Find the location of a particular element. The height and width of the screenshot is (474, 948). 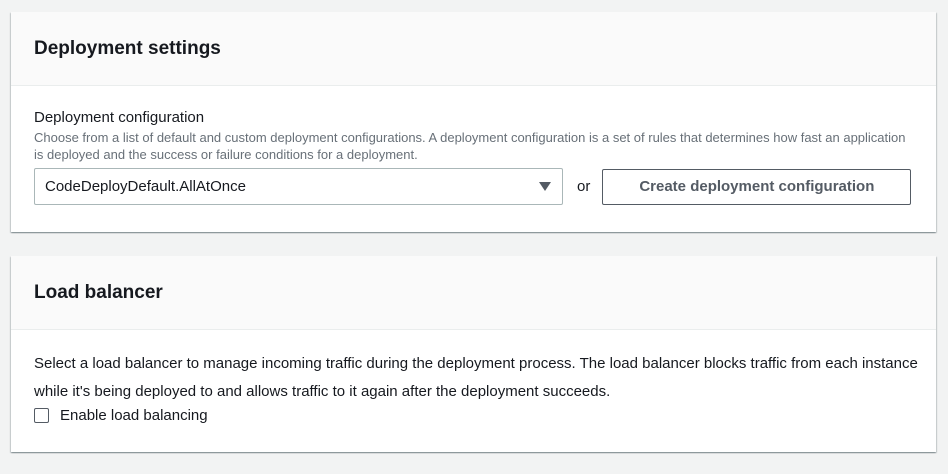

deployment-configuration-select: CodeDeployDefault.AllAtOnce is located at coordinates (298, 186).